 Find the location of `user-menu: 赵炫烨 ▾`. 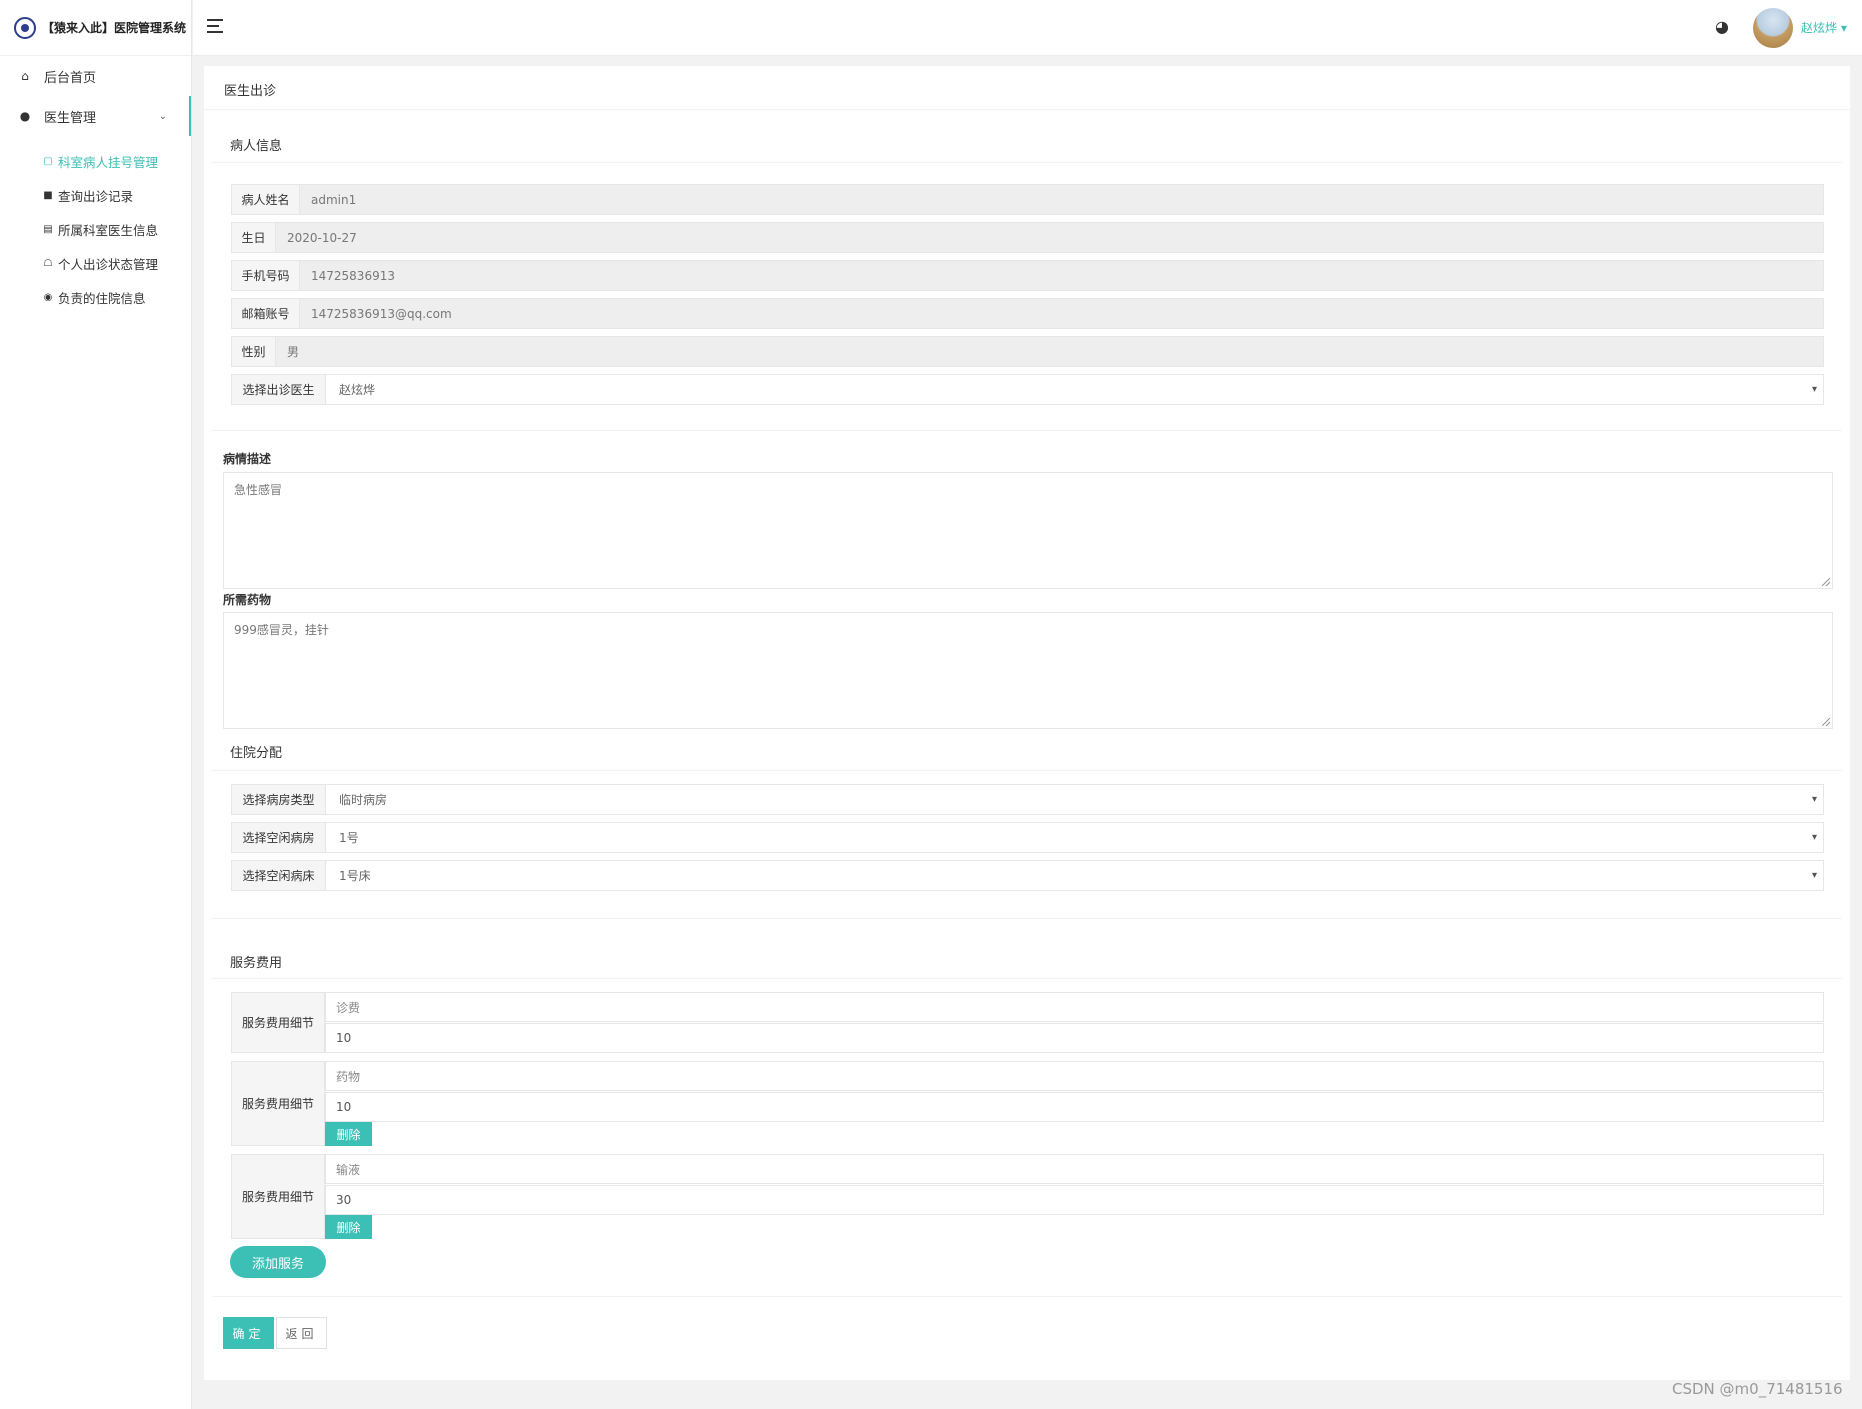

user-menu: 赵炫烨 ▾ is located at coordinates (1824, 27).